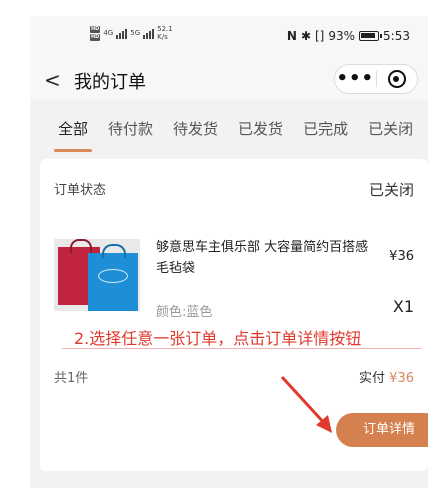  What do you see at coordinates (110, 82) in the screenshot?
I see `page-title: 我的订单` at bounding box center [110, 82].